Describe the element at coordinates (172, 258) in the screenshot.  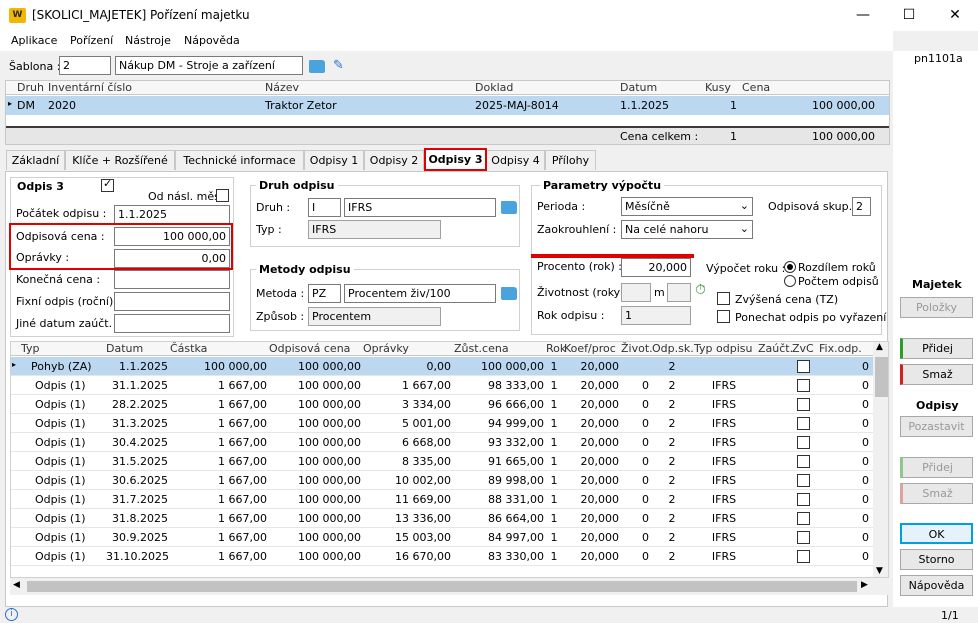
I see `adj-input: 0,00` at that location.